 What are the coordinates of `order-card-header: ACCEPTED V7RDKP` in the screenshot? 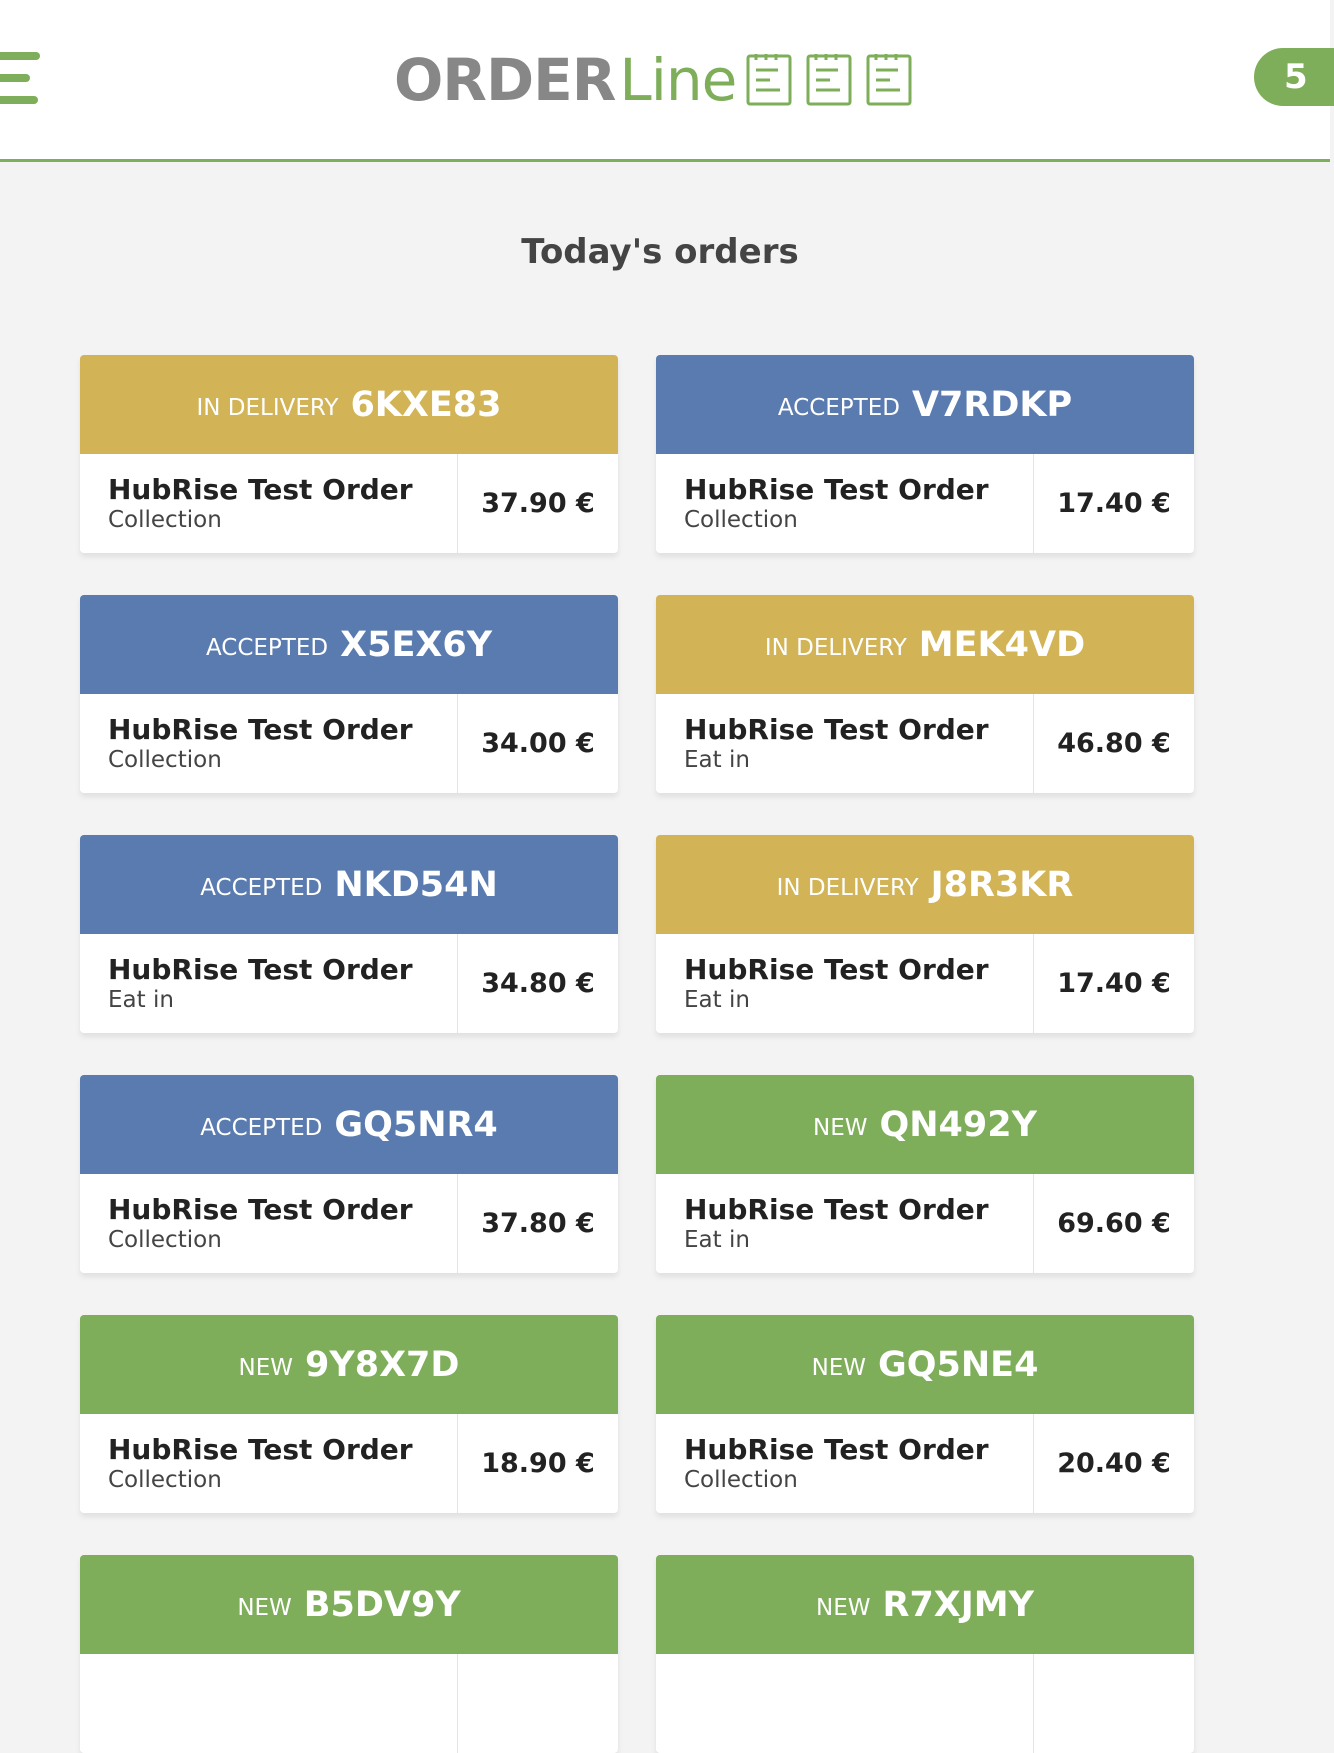 It's located at (925, 404).